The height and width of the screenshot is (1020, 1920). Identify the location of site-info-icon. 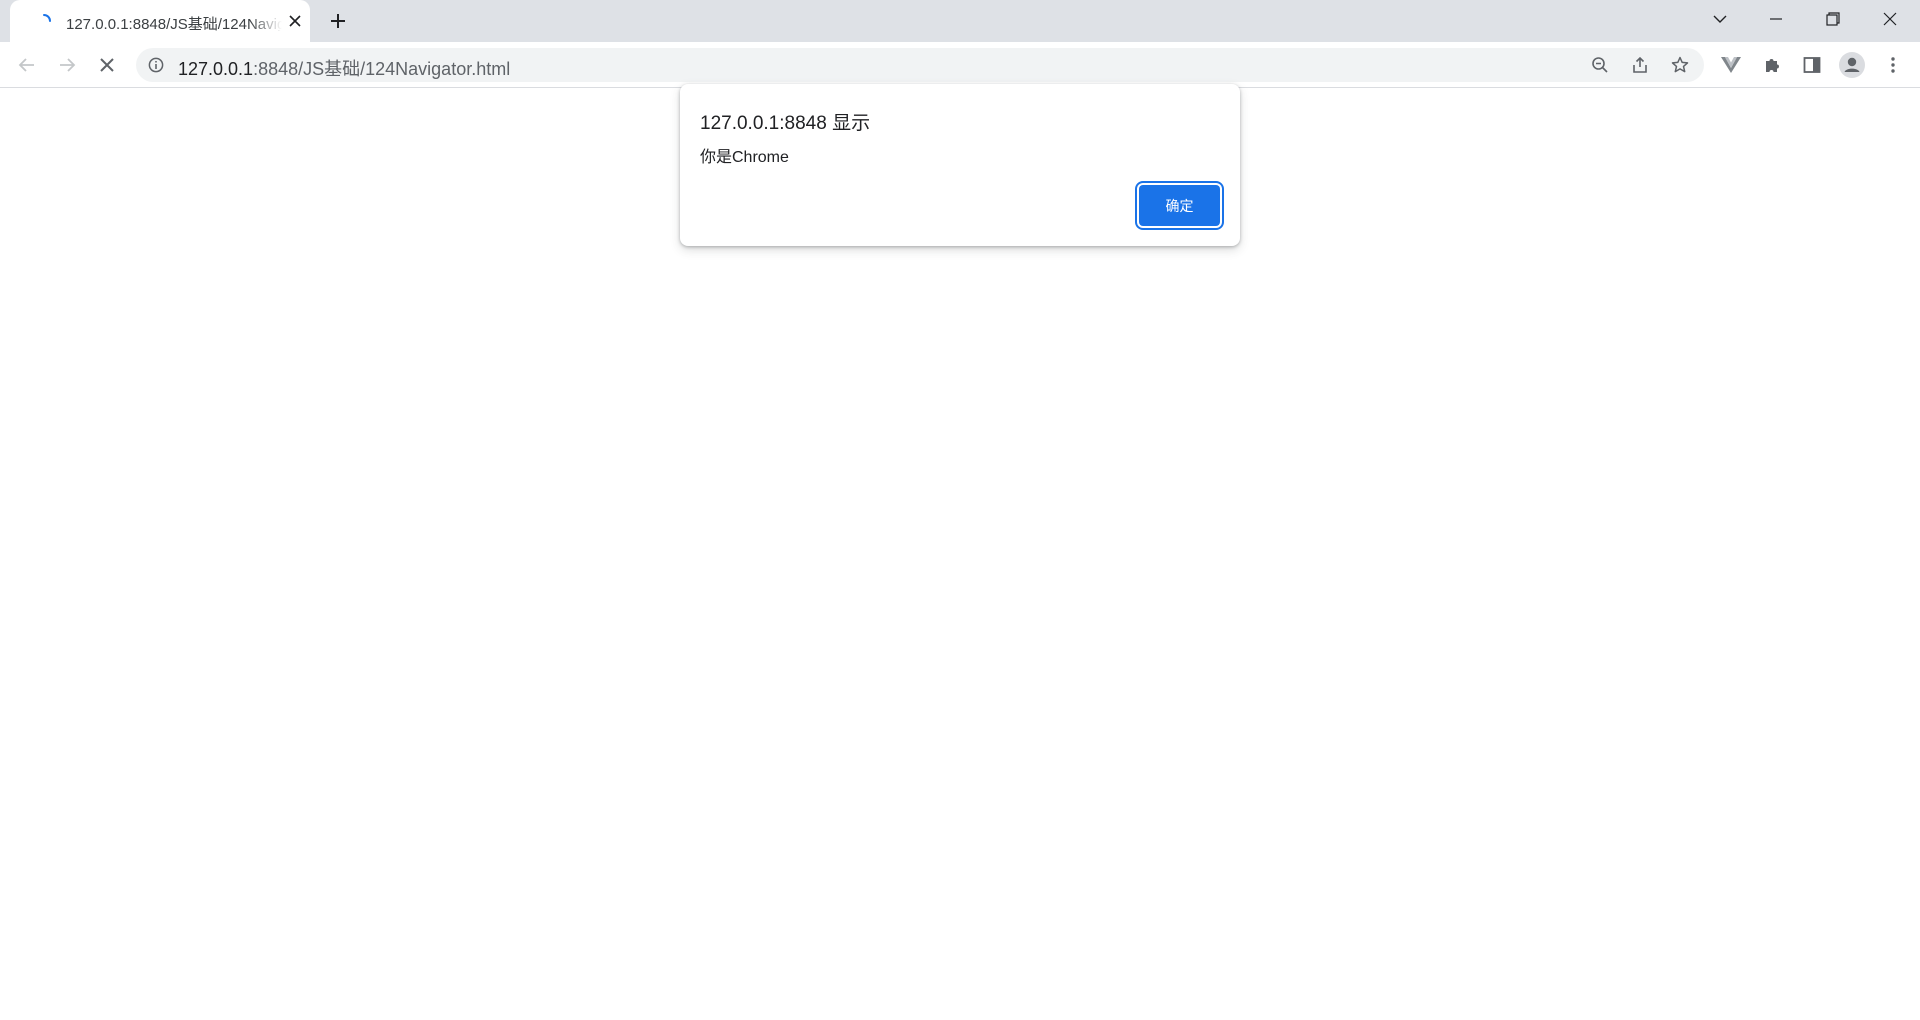
(156, 65).